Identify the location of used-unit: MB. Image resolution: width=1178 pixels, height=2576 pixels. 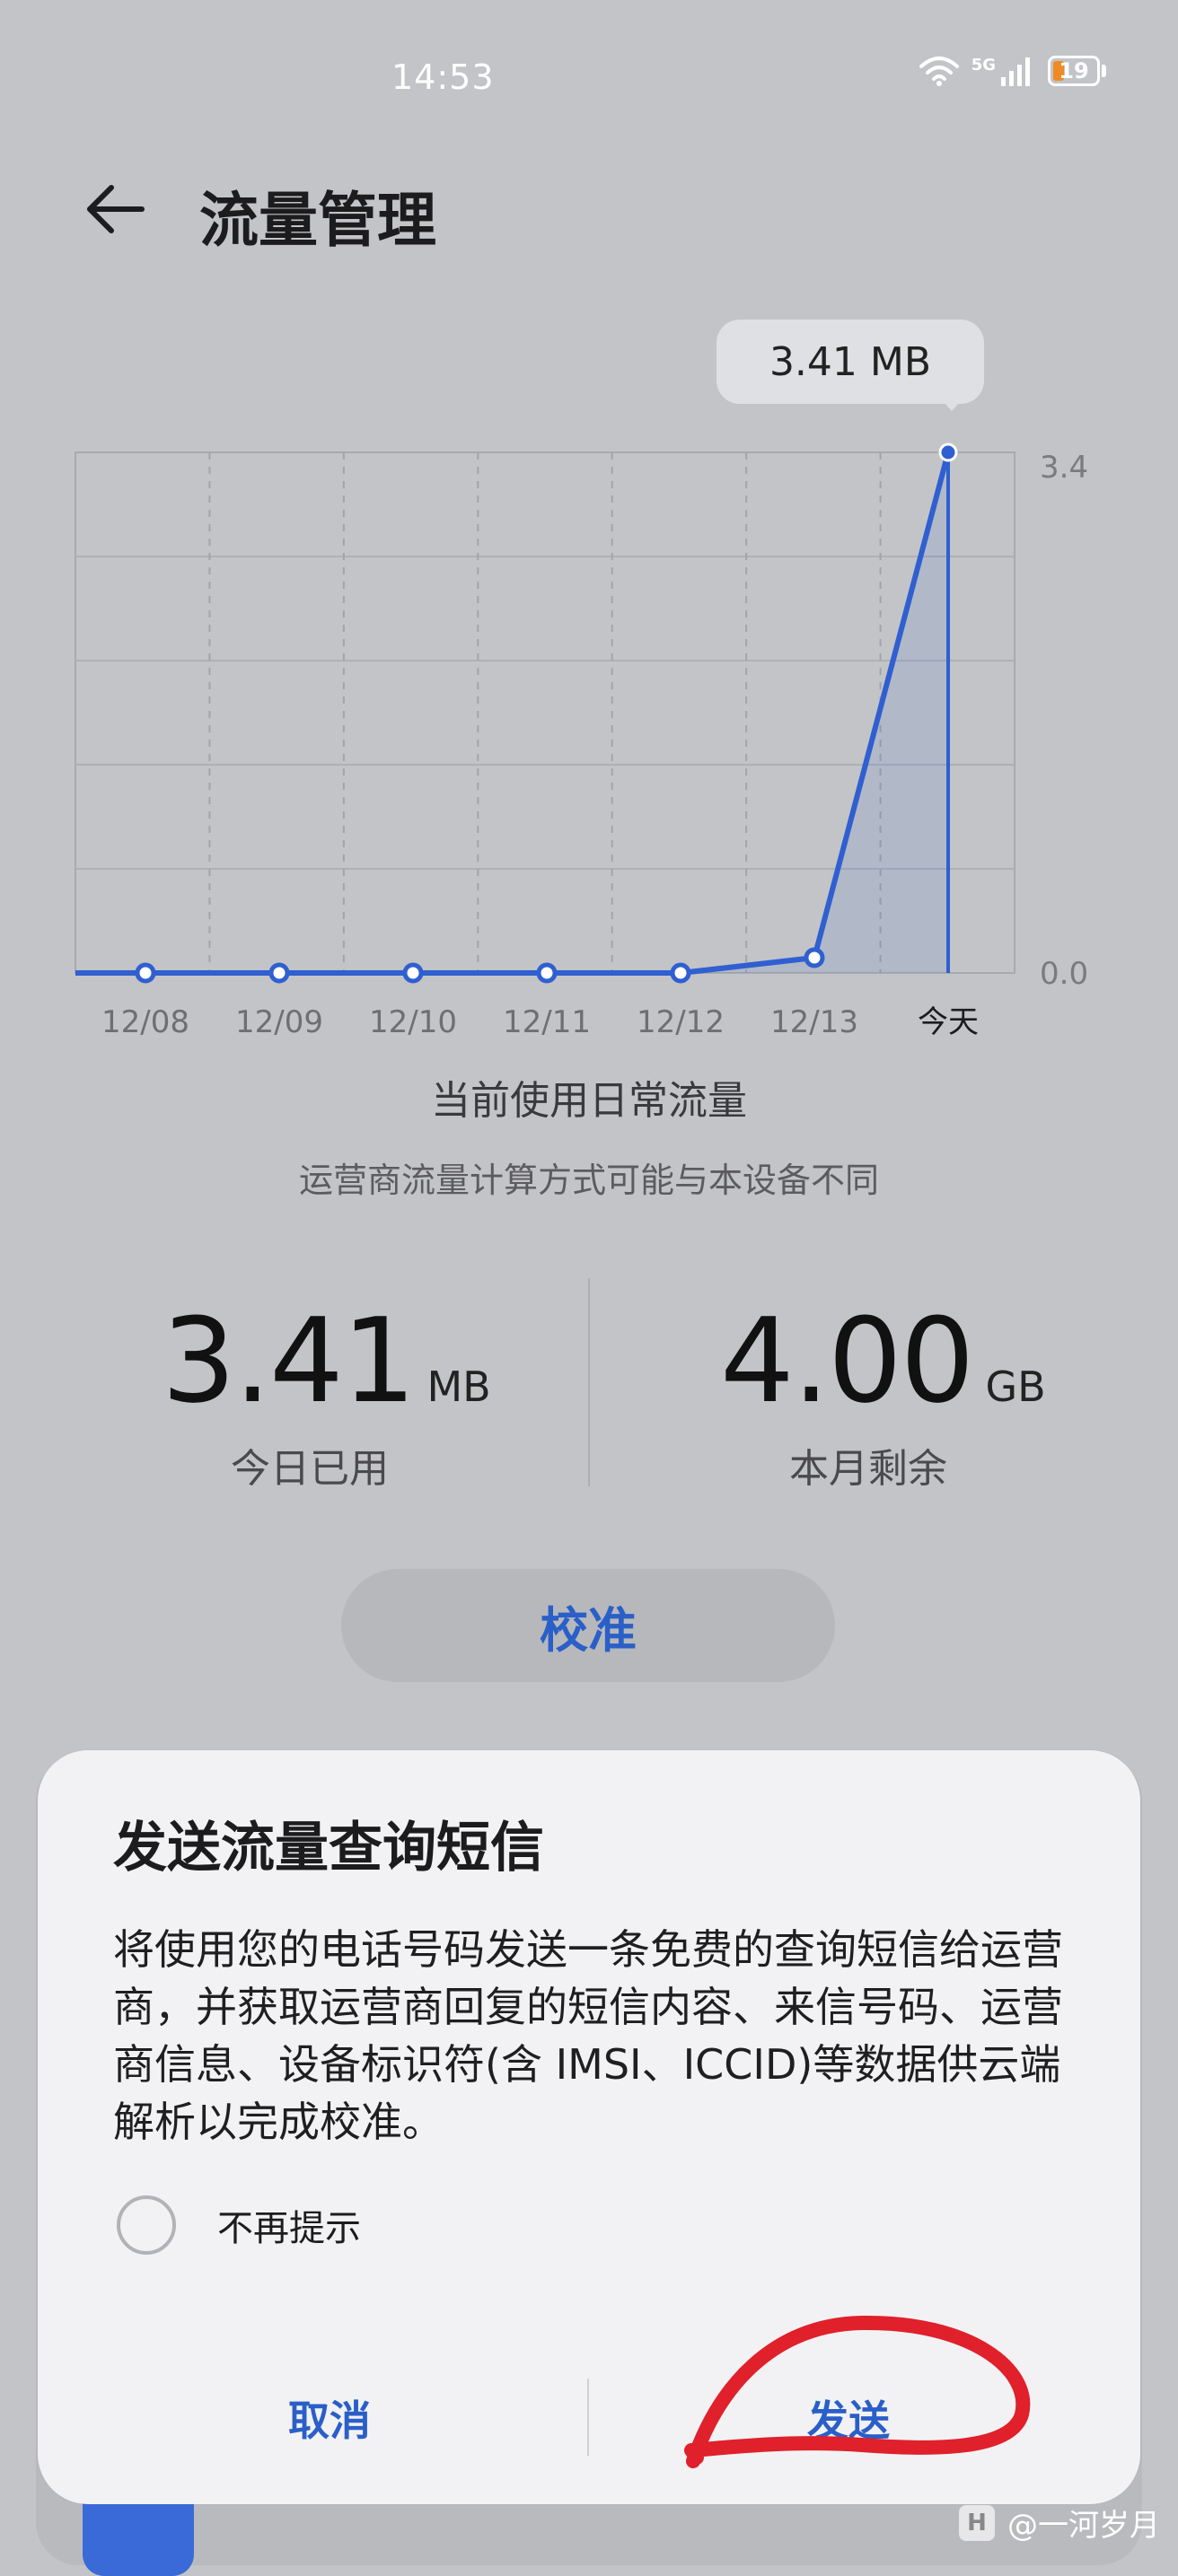
(458, 1386).